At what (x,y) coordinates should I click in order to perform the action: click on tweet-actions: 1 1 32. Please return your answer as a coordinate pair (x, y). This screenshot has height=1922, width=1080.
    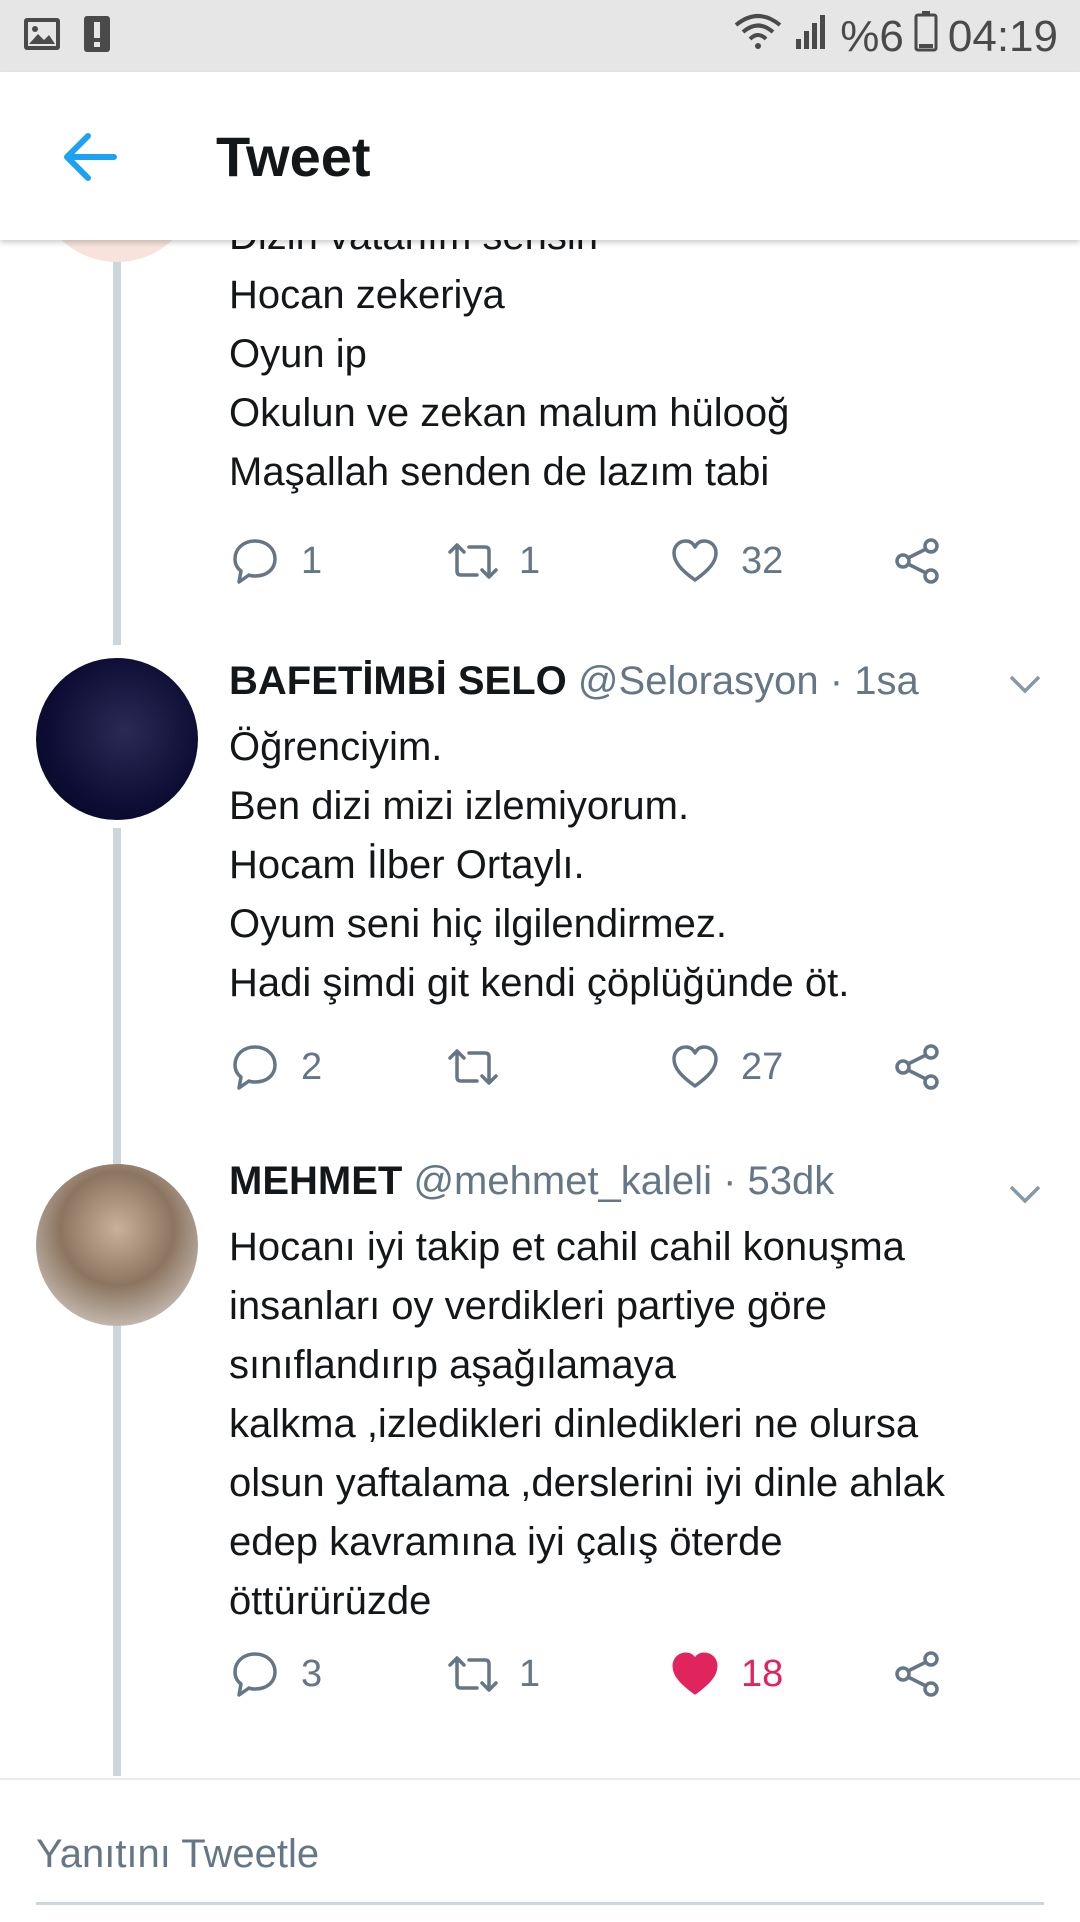
    Looking at the image, I should click on (589, 565).